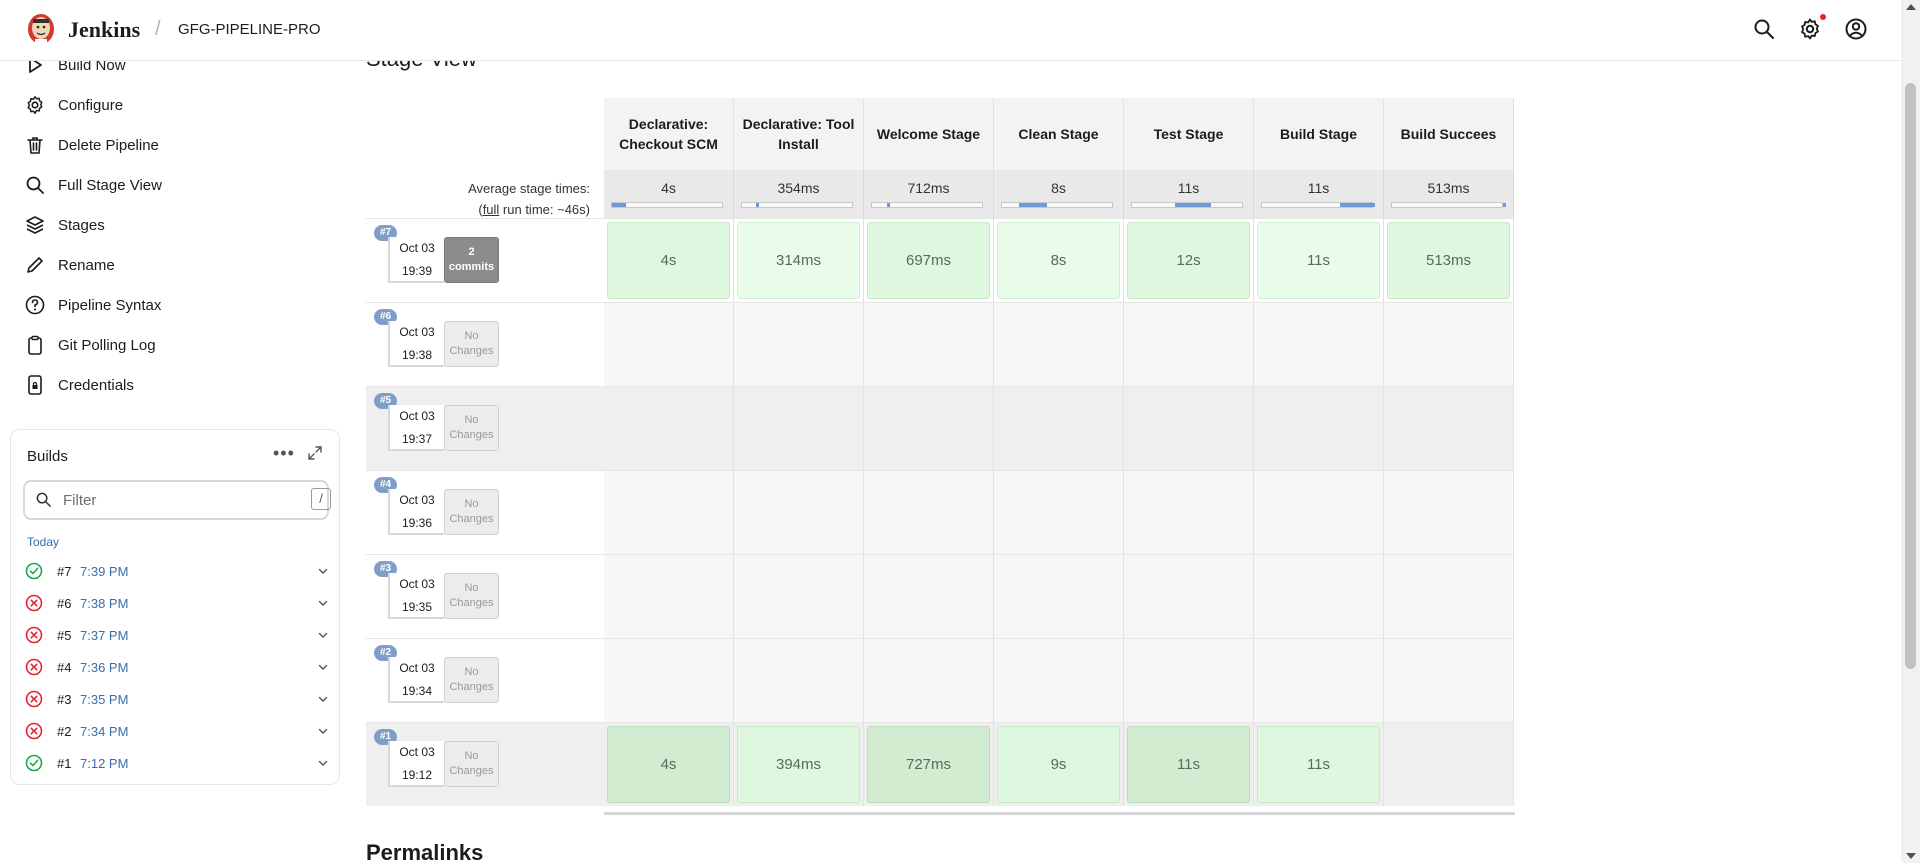 This screenshot has width=1920, height=866. What do you see at coordinates (104, 731) in the screenshot?
I see `build-time: 7:34 PM` at bounding box center [104, 731].